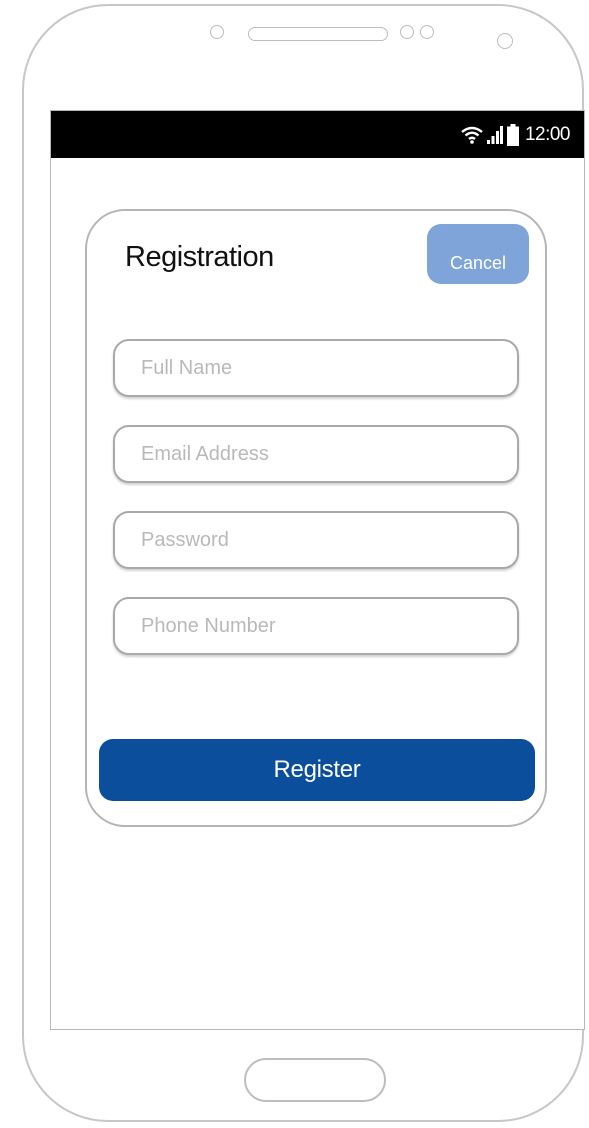 The height and width of the screenshot is (1128, 589). I want to click on earpiece-speaker-icon, so click(318, 34).